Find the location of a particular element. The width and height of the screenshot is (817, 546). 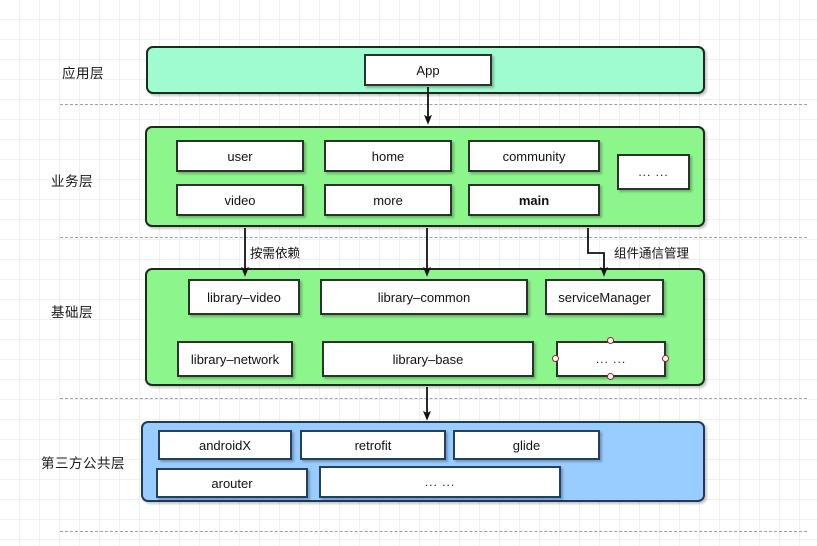

module-library-video: library–video is located at coordinates (244, 297).